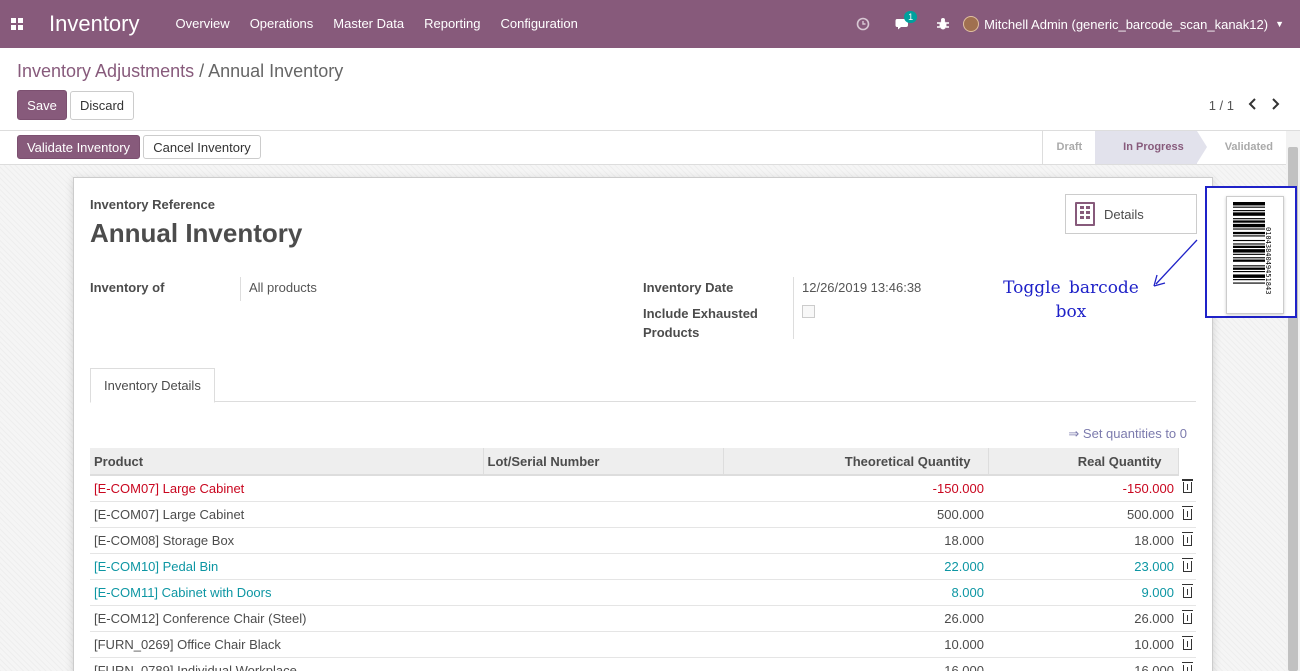  Describe the element at coordinates (688, 287) in the screenshot. I see `inventory-date-label: Inventory Date` at that location.